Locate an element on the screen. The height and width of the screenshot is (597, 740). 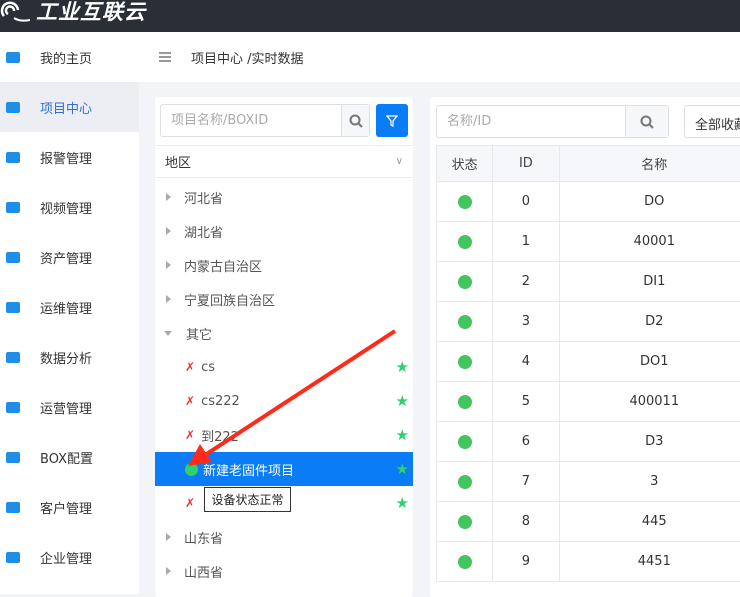
sidebar-item-label: 客户管理 is located at coordinates (66, 507).